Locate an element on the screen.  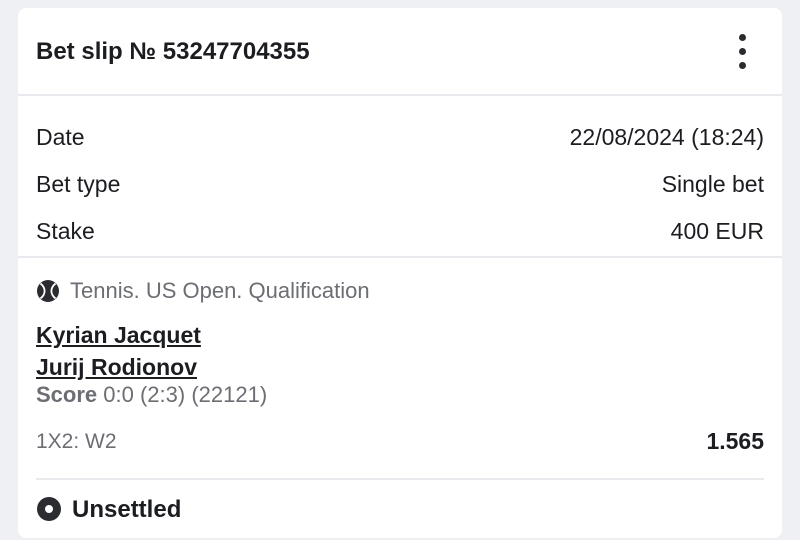
odds-value: 1.565 is located at coordinates (735, 441).